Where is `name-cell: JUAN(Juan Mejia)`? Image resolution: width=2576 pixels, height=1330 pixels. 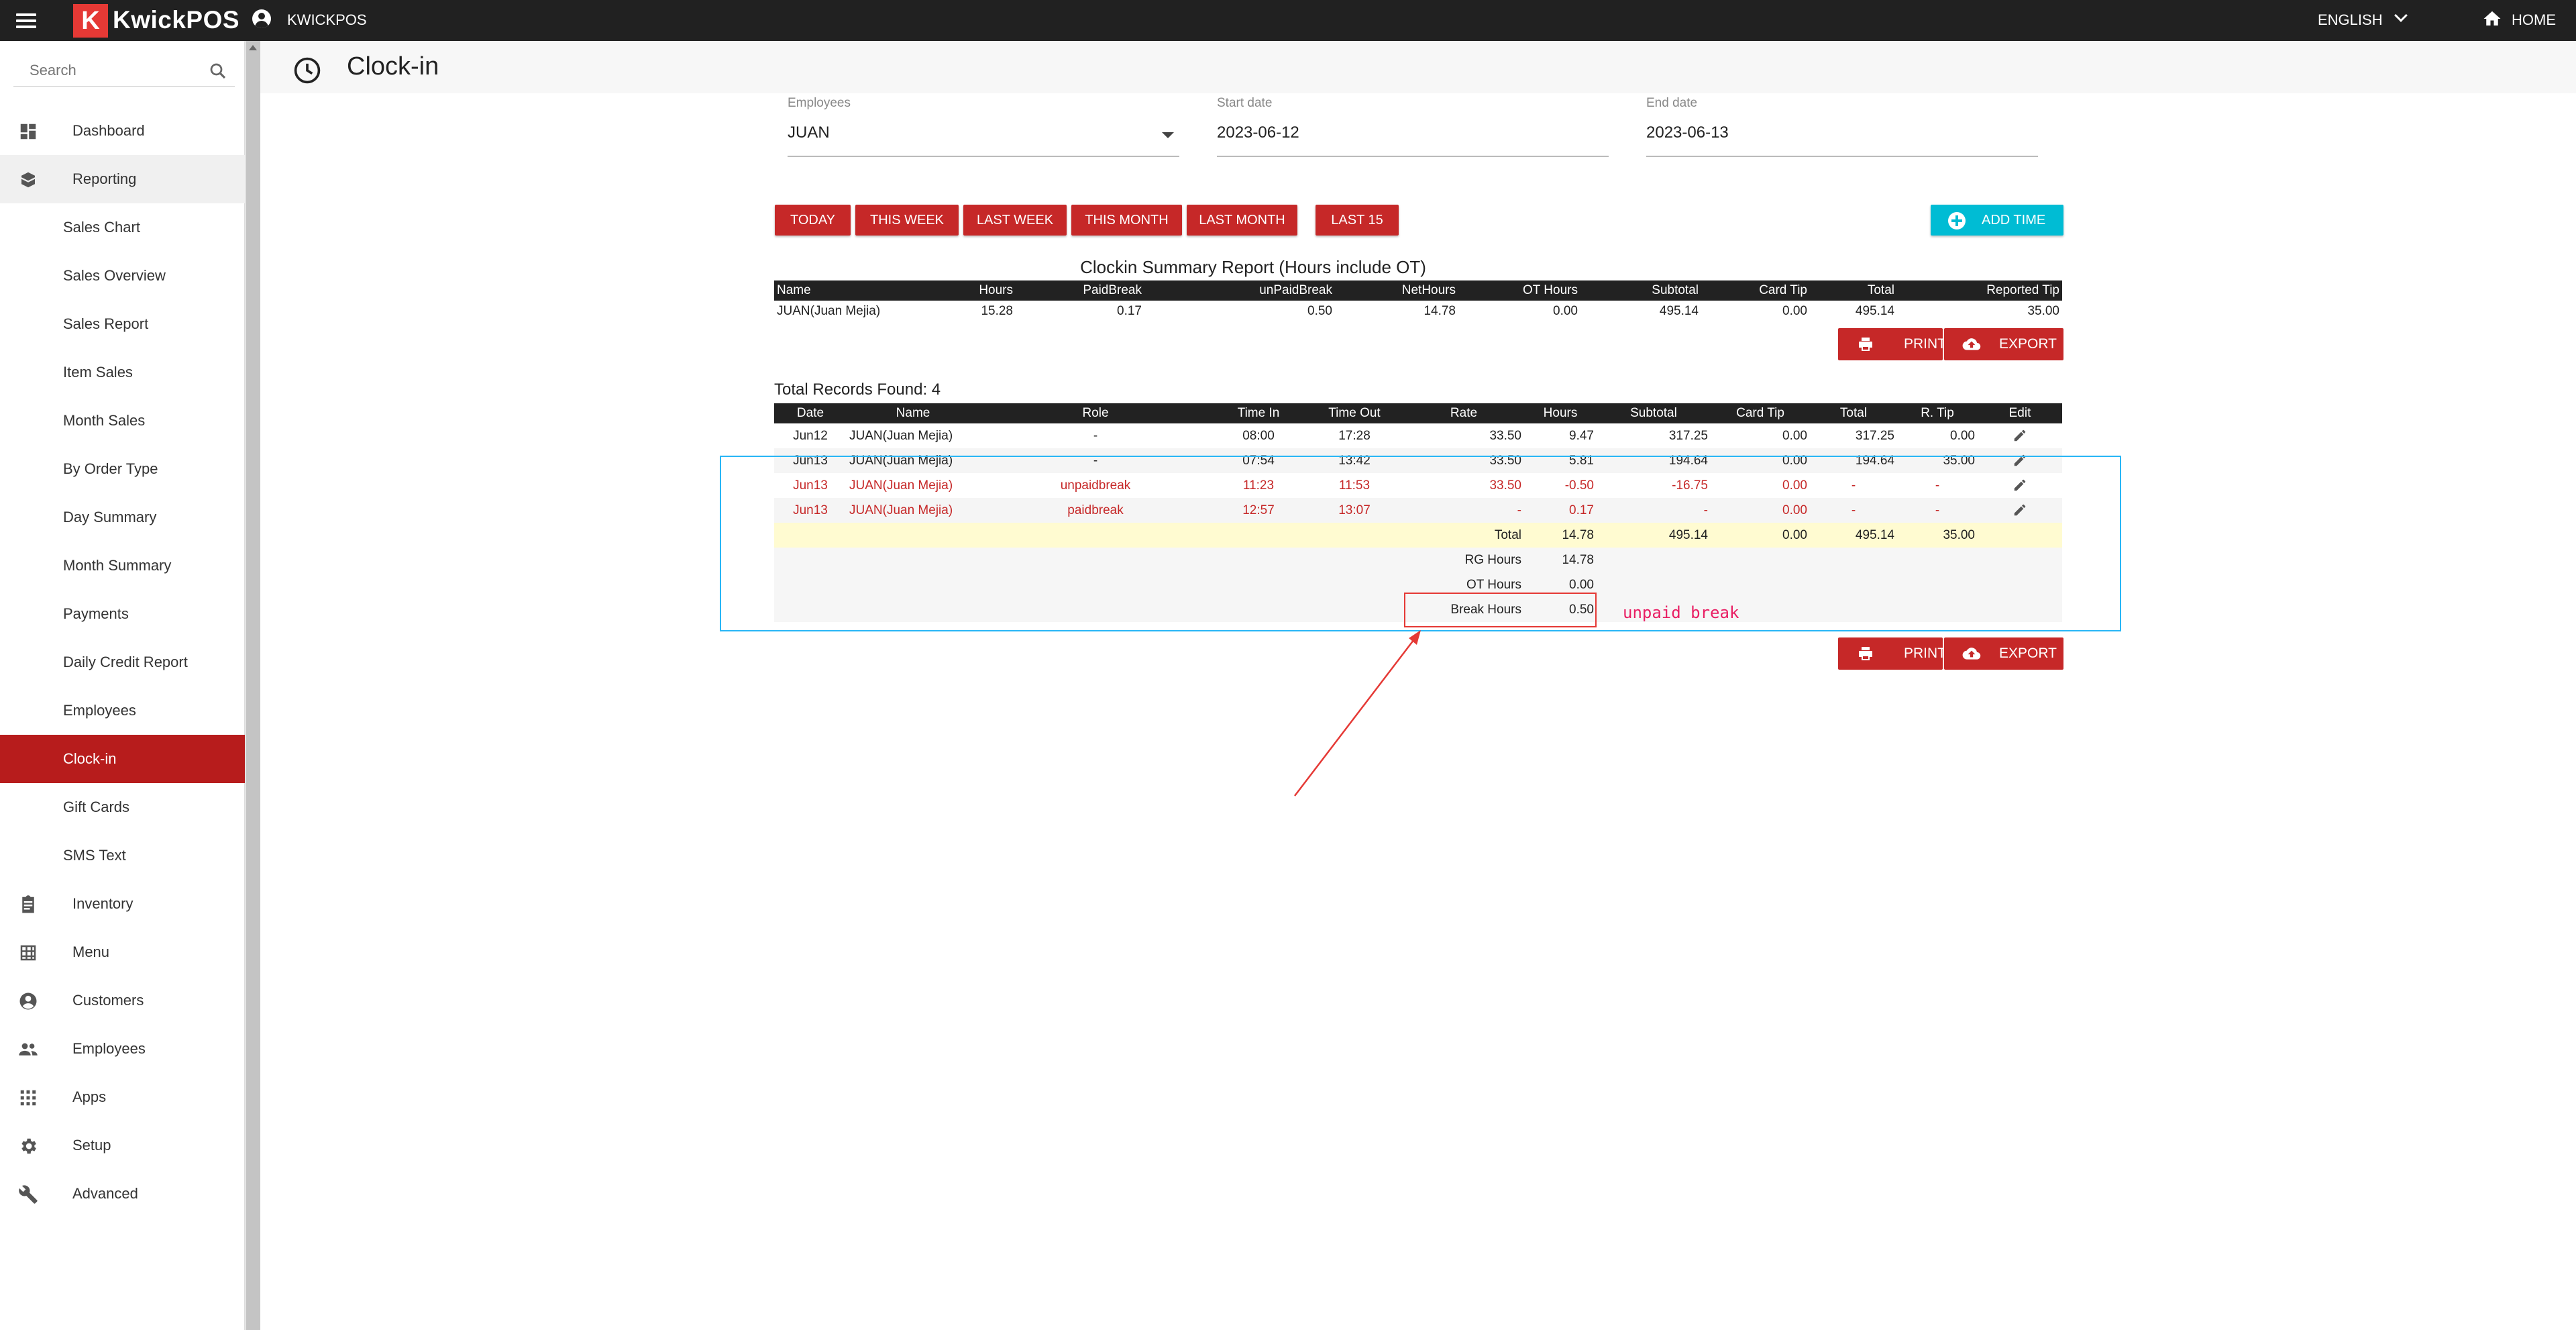 name-cell: JUAN(Juan Mejia) is located at coordinates (901, 435).